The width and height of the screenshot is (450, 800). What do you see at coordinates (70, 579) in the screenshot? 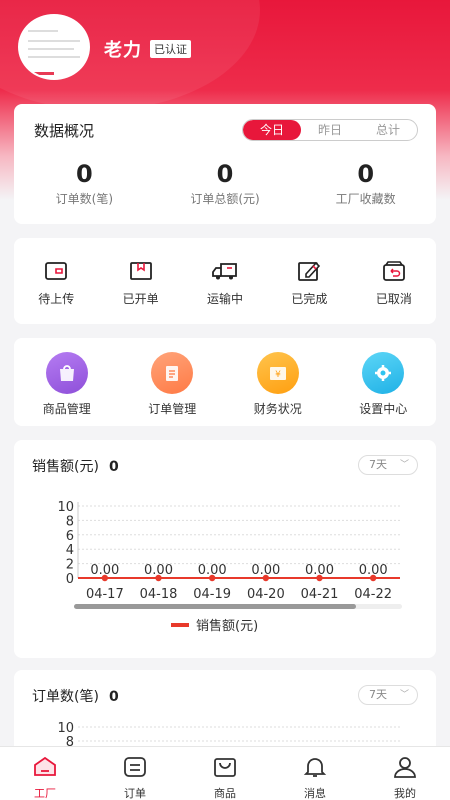
I see `y-tick-label: 0` at bounding box center [70, 579].